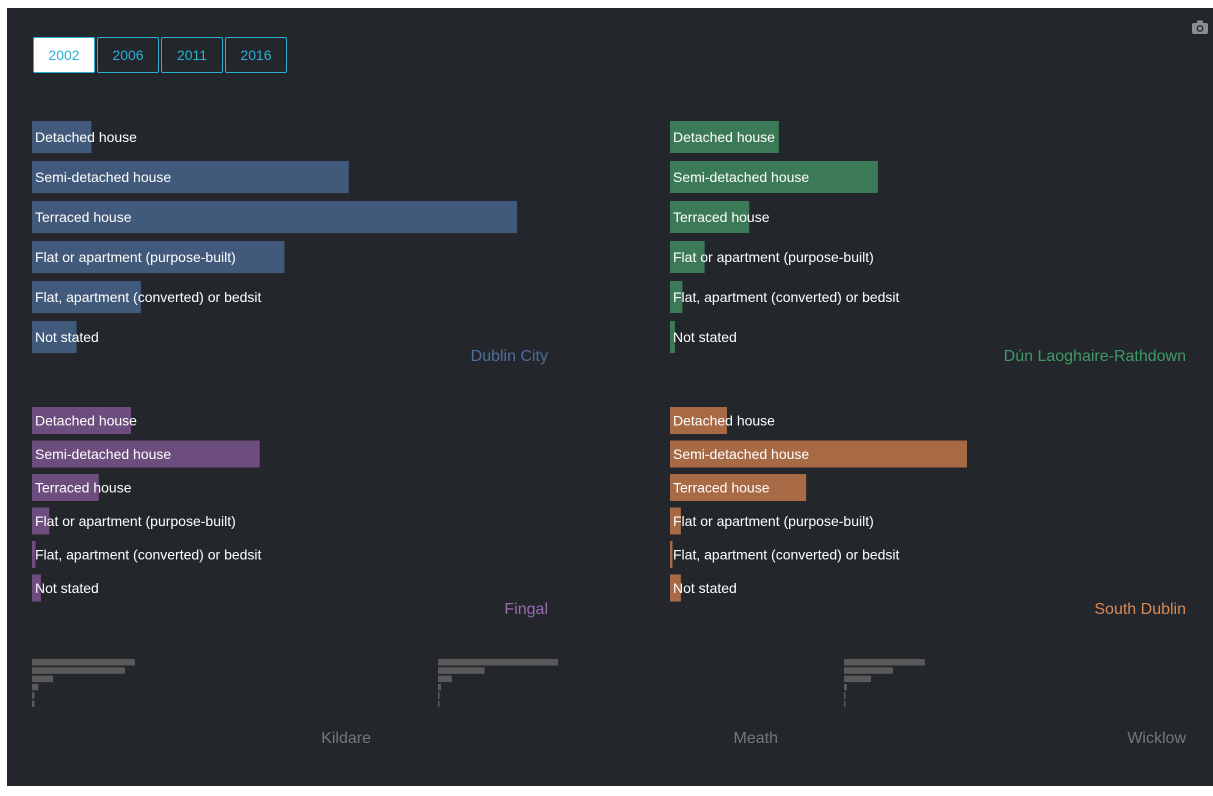 This screenshot has height=796, width=1213. Describe the element at coordinates (128, 55) in the screenshot. I see `tab-2006: 2006` at that location.